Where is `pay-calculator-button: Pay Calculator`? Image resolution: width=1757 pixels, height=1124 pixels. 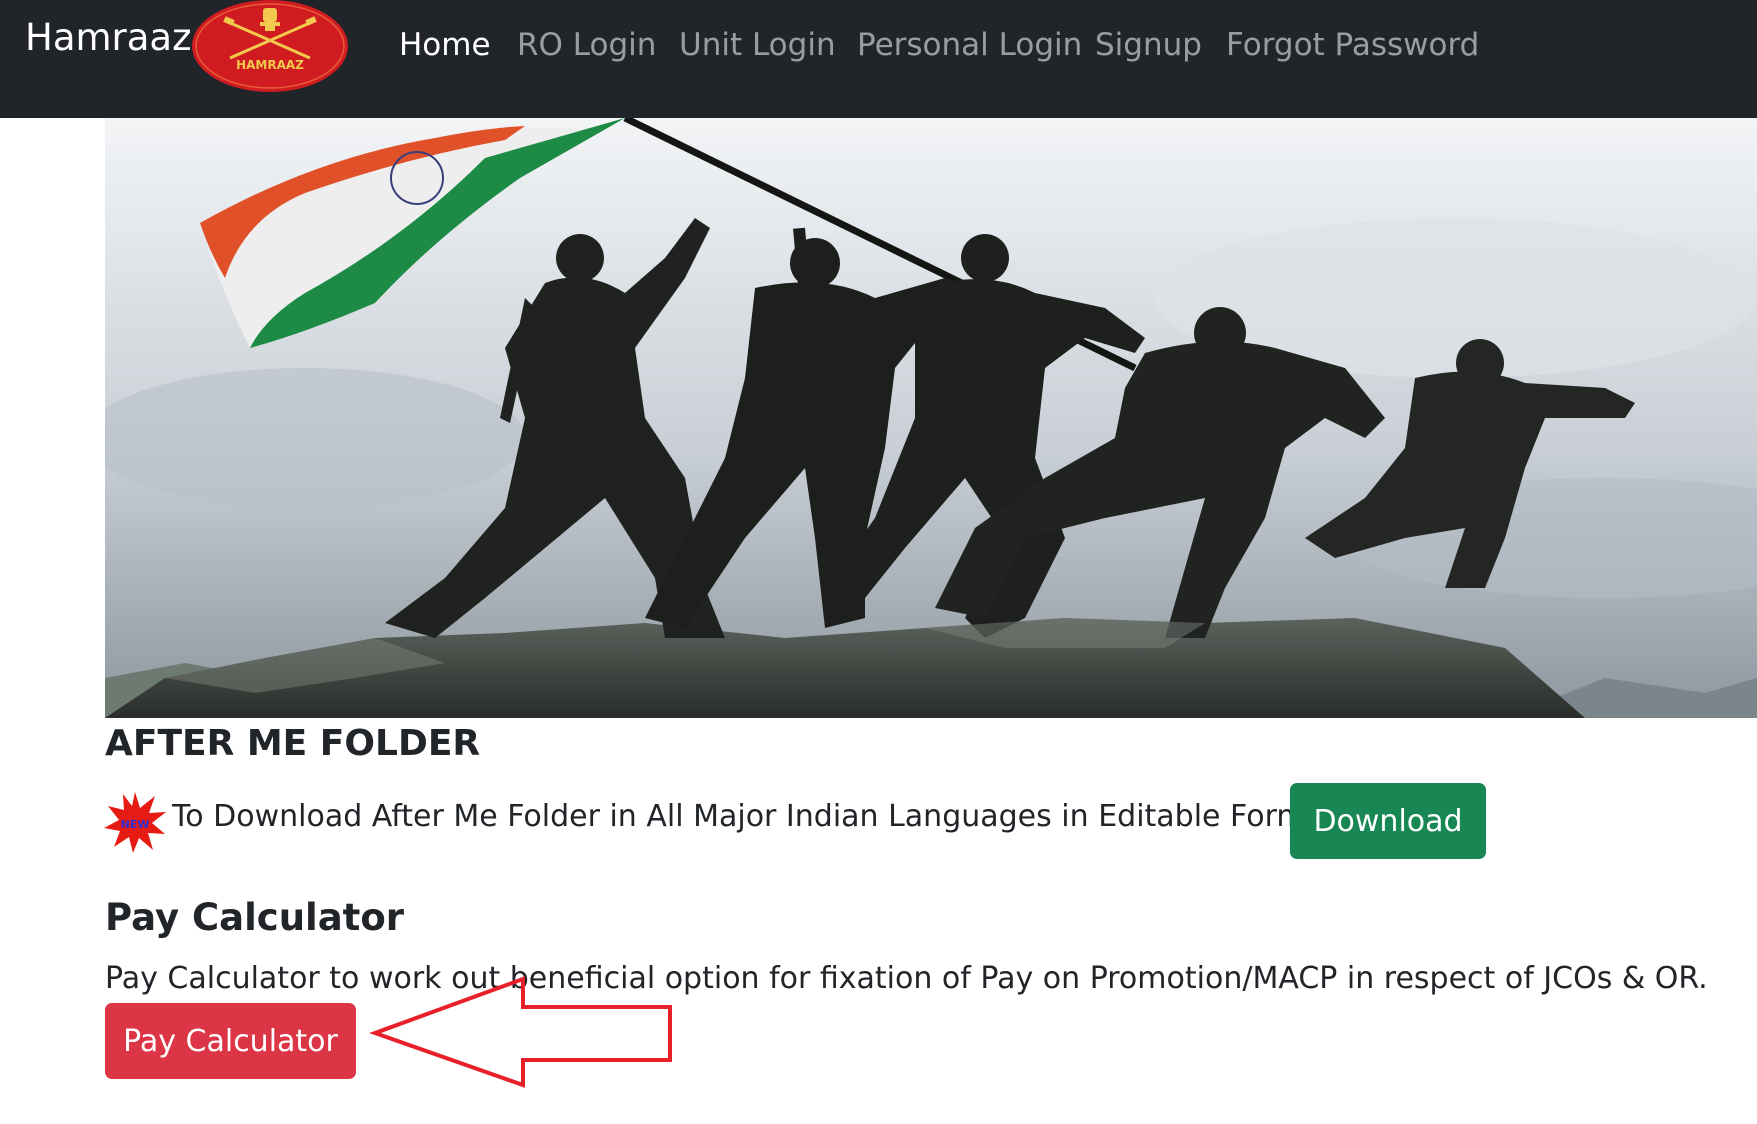
pay-calculator-button: Pay Calculator is located at coordinates (230, 1041).